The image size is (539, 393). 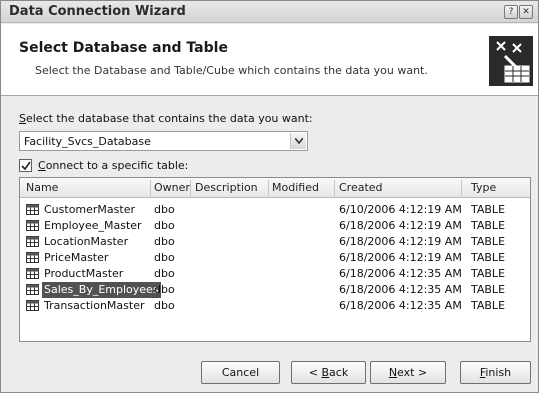 I want to click on connect-specific-table-checkbox, so click(x=25, y=165).